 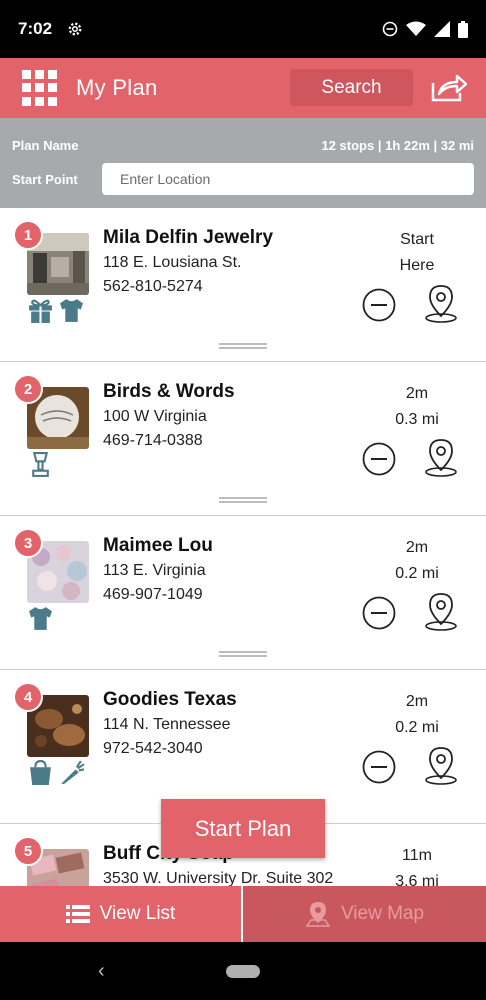 I want to click on tab-view-list-label: View List, so click(x=137, y=913).